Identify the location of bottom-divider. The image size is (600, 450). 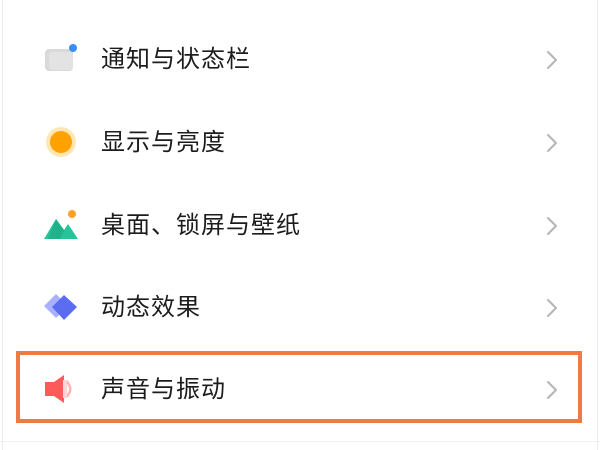
(300, 441).